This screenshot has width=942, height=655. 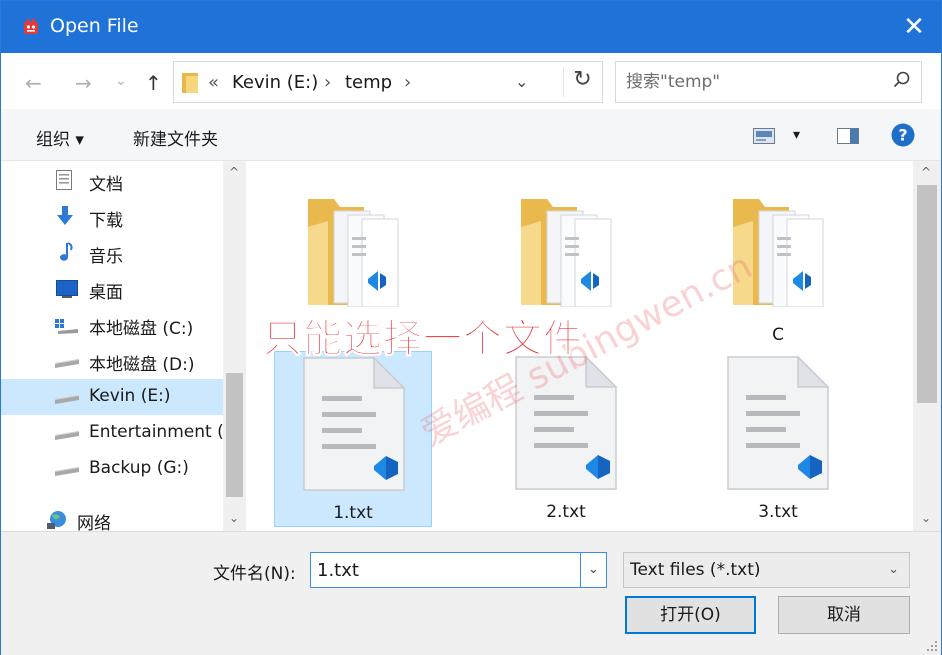 What do you see at coordinates (156, 432) in the screenshot?
I see `sidebar-item-label: Entertainment (` at bounding box center [156, 432].